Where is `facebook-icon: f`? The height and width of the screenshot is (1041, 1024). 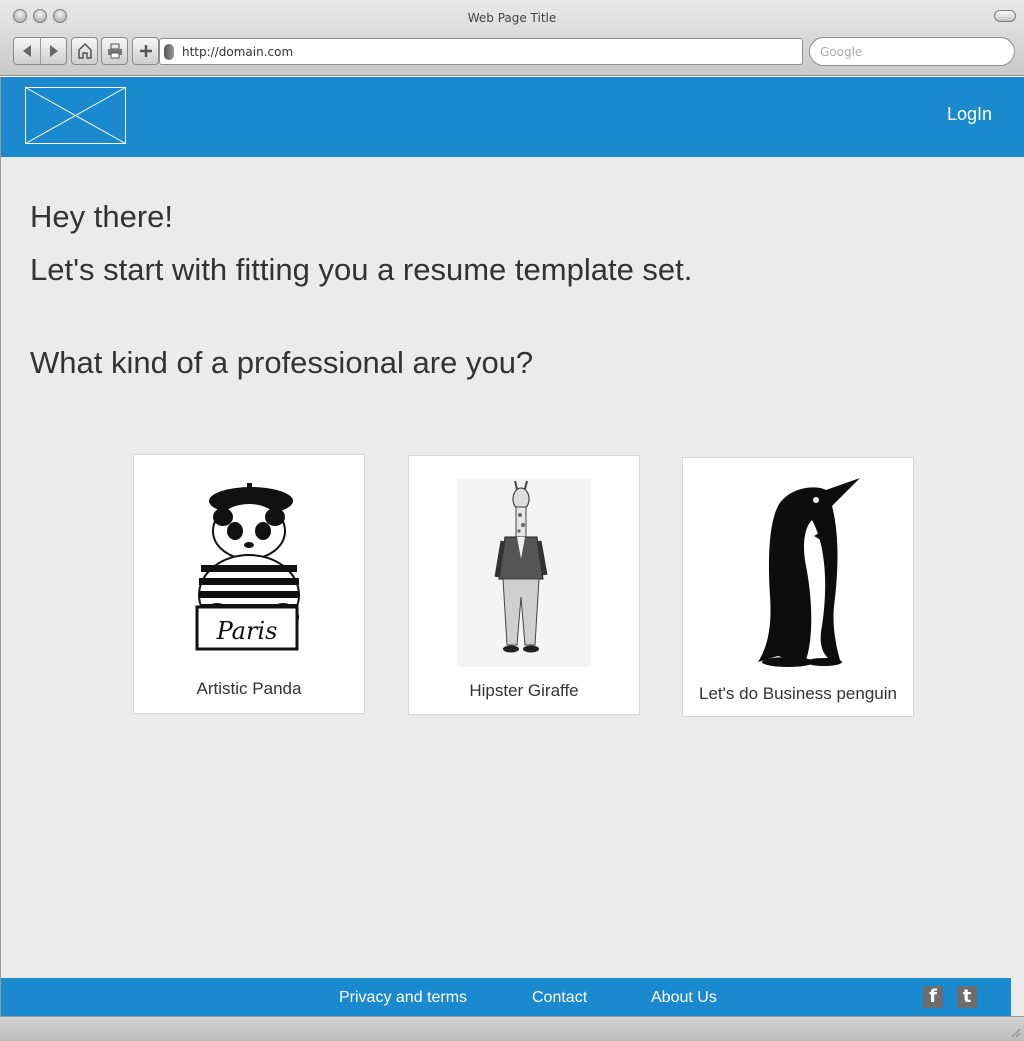 facebook-icon: f is located at coordinates (933, 997).